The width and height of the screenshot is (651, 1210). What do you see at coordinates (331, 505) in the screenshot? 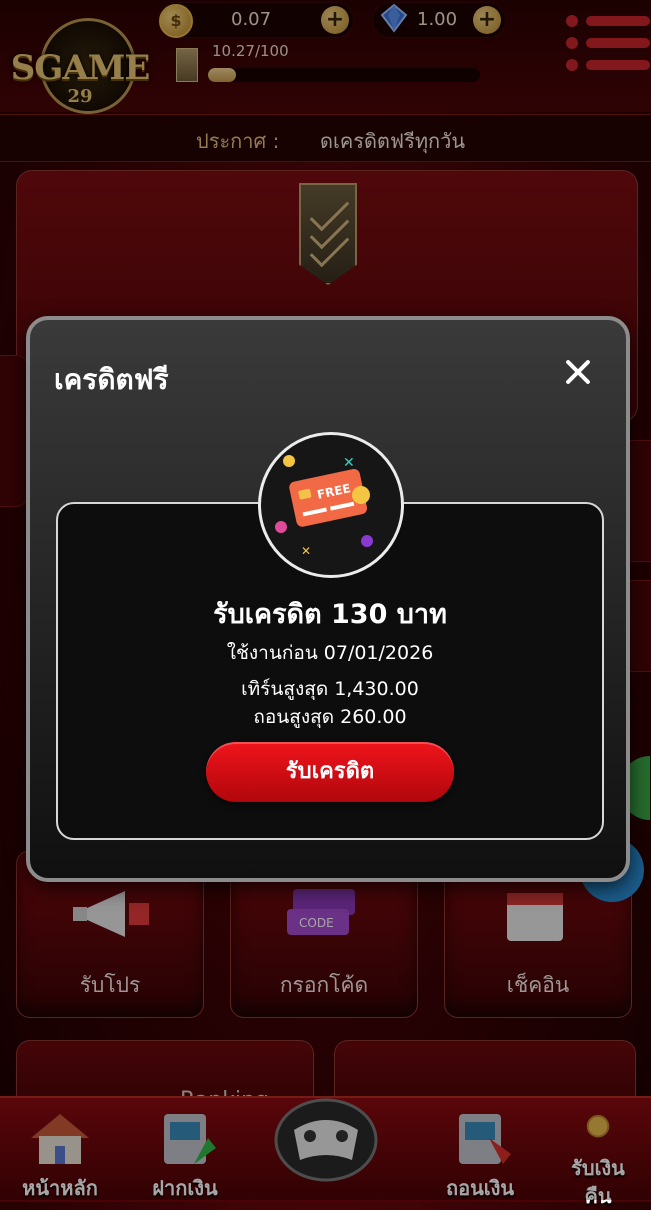
I see `free-credit-card-icon: FREE ✕ ✕` at bounding box center [331, 505].